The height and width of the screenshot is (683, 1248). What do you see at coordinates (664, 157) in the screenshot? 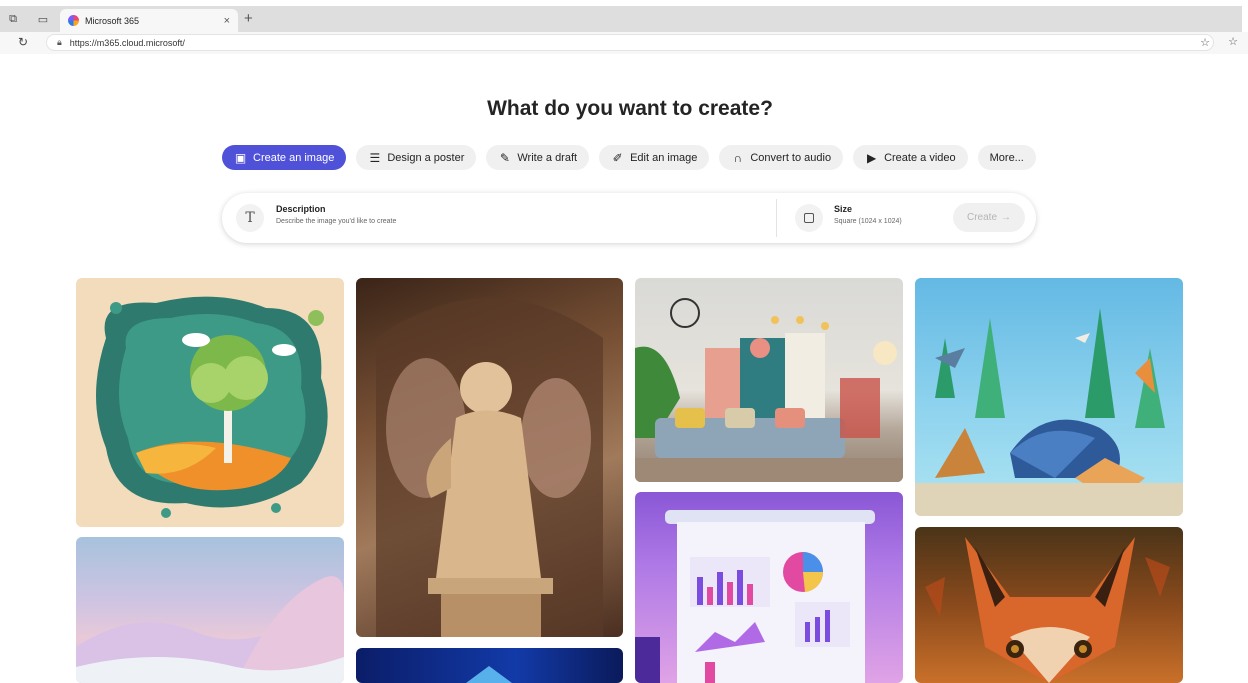
I see `chip-label: Edit an image` at bounding box center [664, 157].